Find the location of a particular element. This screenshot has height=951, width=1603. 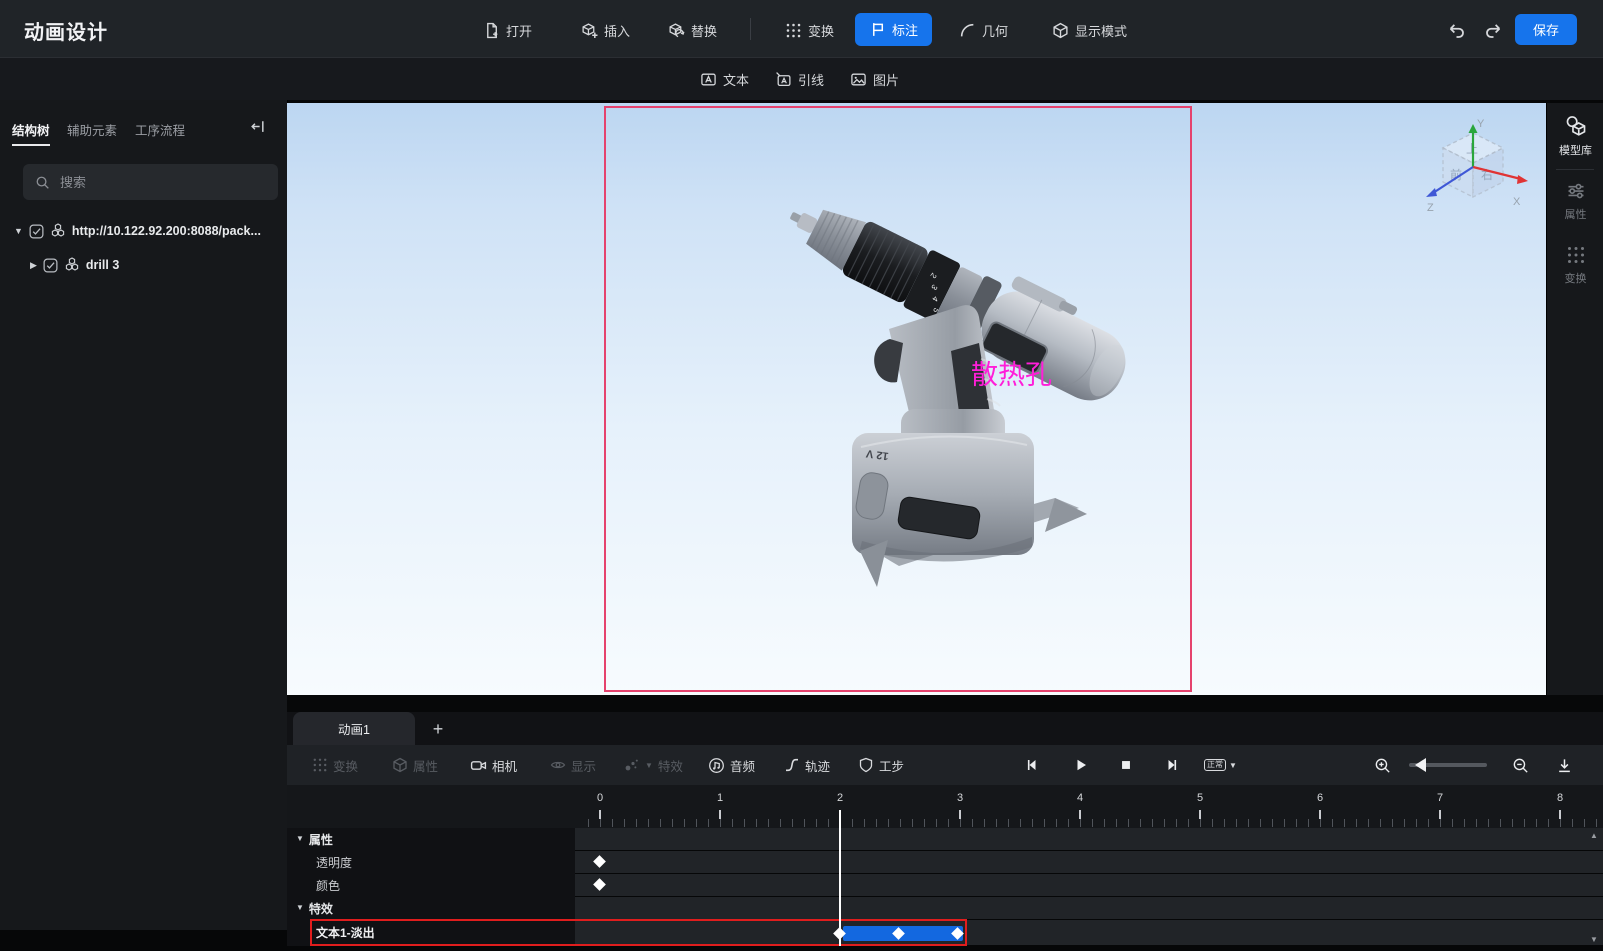

sidebar-item-properties: 属性 is located at coordinates (1575, 201).